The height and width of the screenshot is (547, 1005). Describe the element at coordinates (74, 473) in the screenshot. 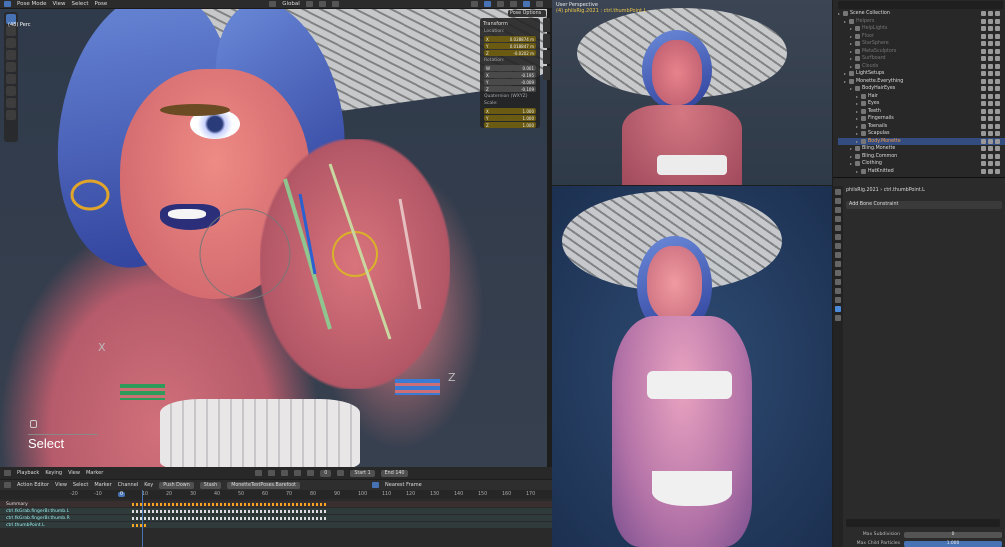

I see `timeline-view-menu: View` at that location.